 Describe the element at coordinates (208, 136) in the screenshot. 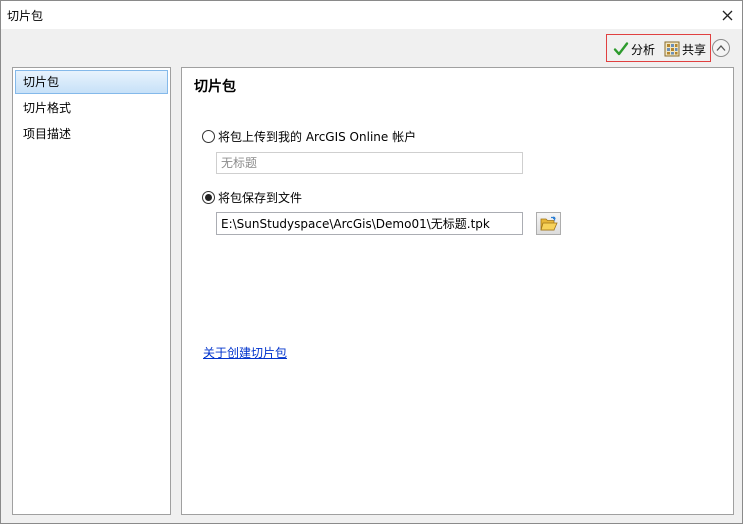

I see `radio-unchecked-icon` at that location.